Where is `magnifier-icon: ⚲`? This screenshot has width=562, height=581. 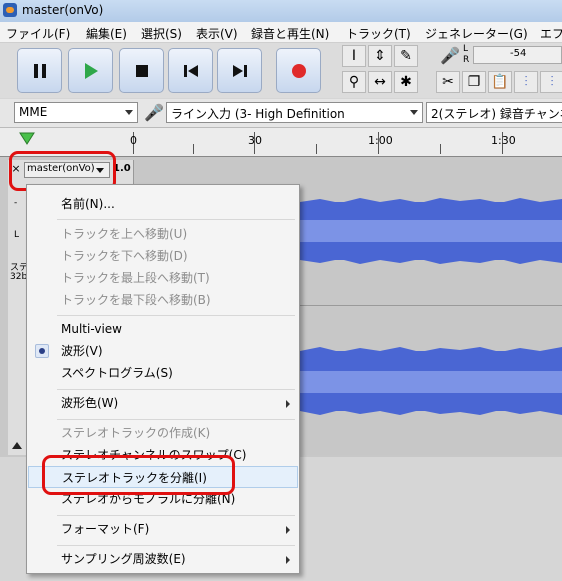
magnifier-icon: ⚲ is located at coordinates (354, 82).